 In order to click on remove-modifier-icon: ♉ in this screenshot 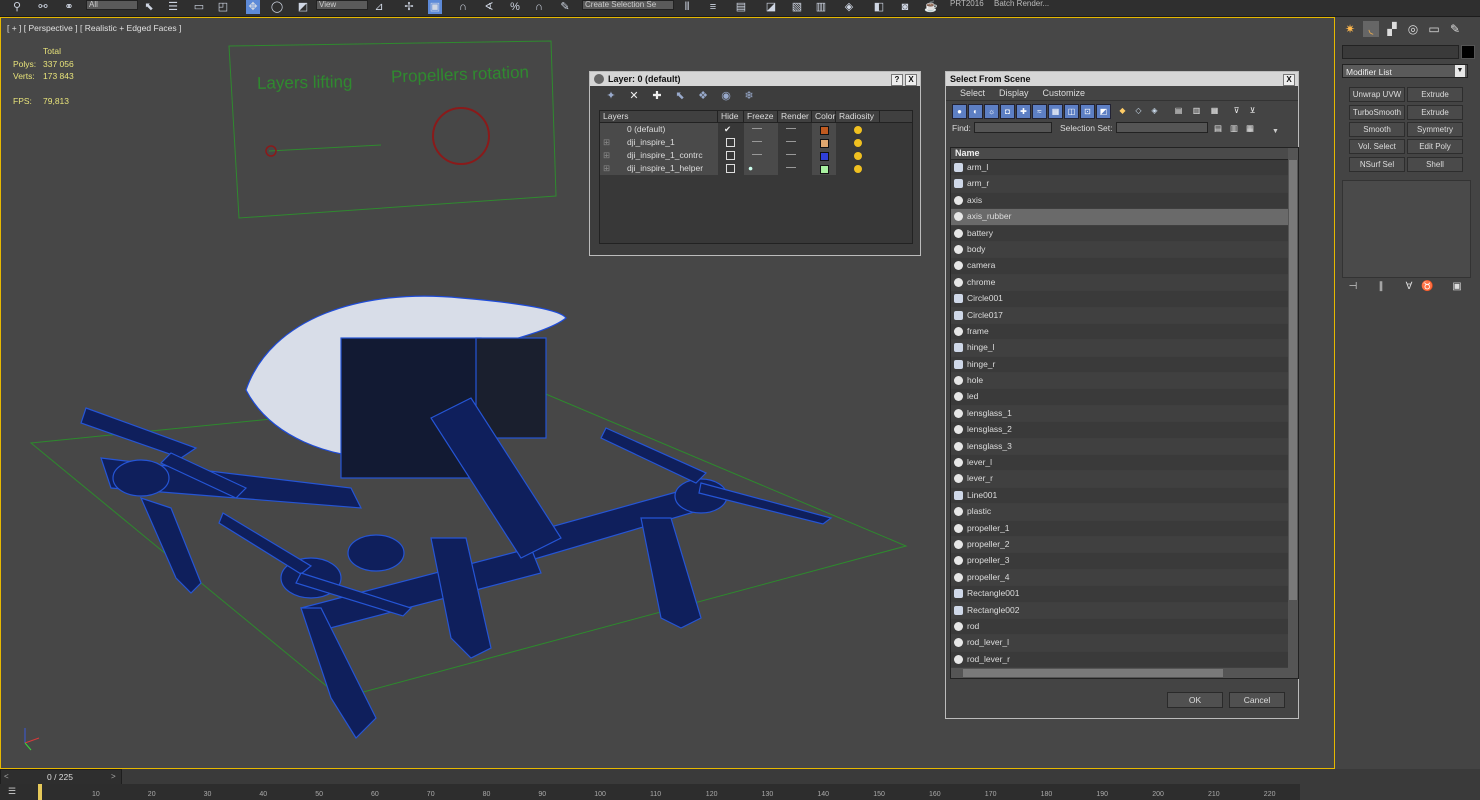, I will do `click(1427, 287)`.